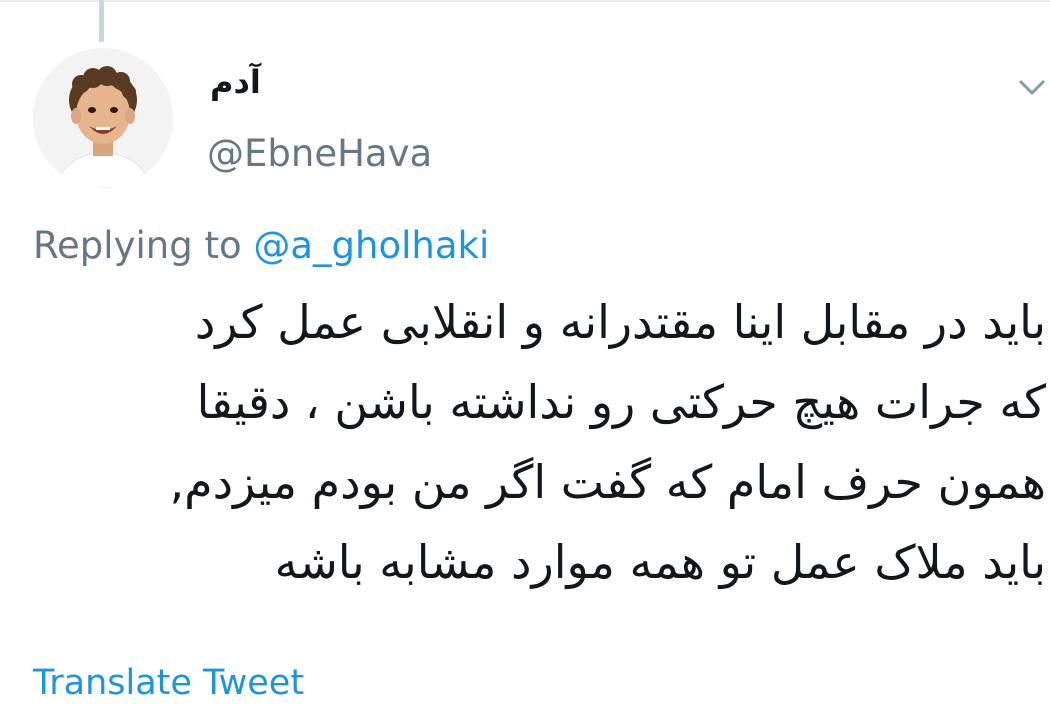 The height and width of the screenshot is (728, 1050). I want to click on avatar, so click(103, 118).